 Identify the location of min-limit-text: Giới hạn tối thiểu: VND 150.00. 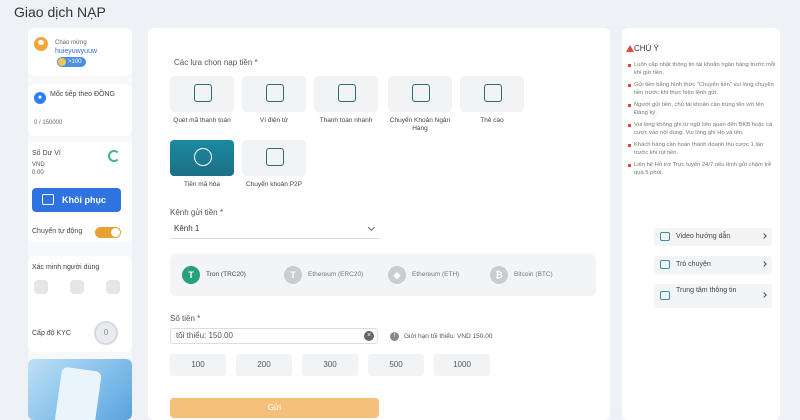
(448, 336).